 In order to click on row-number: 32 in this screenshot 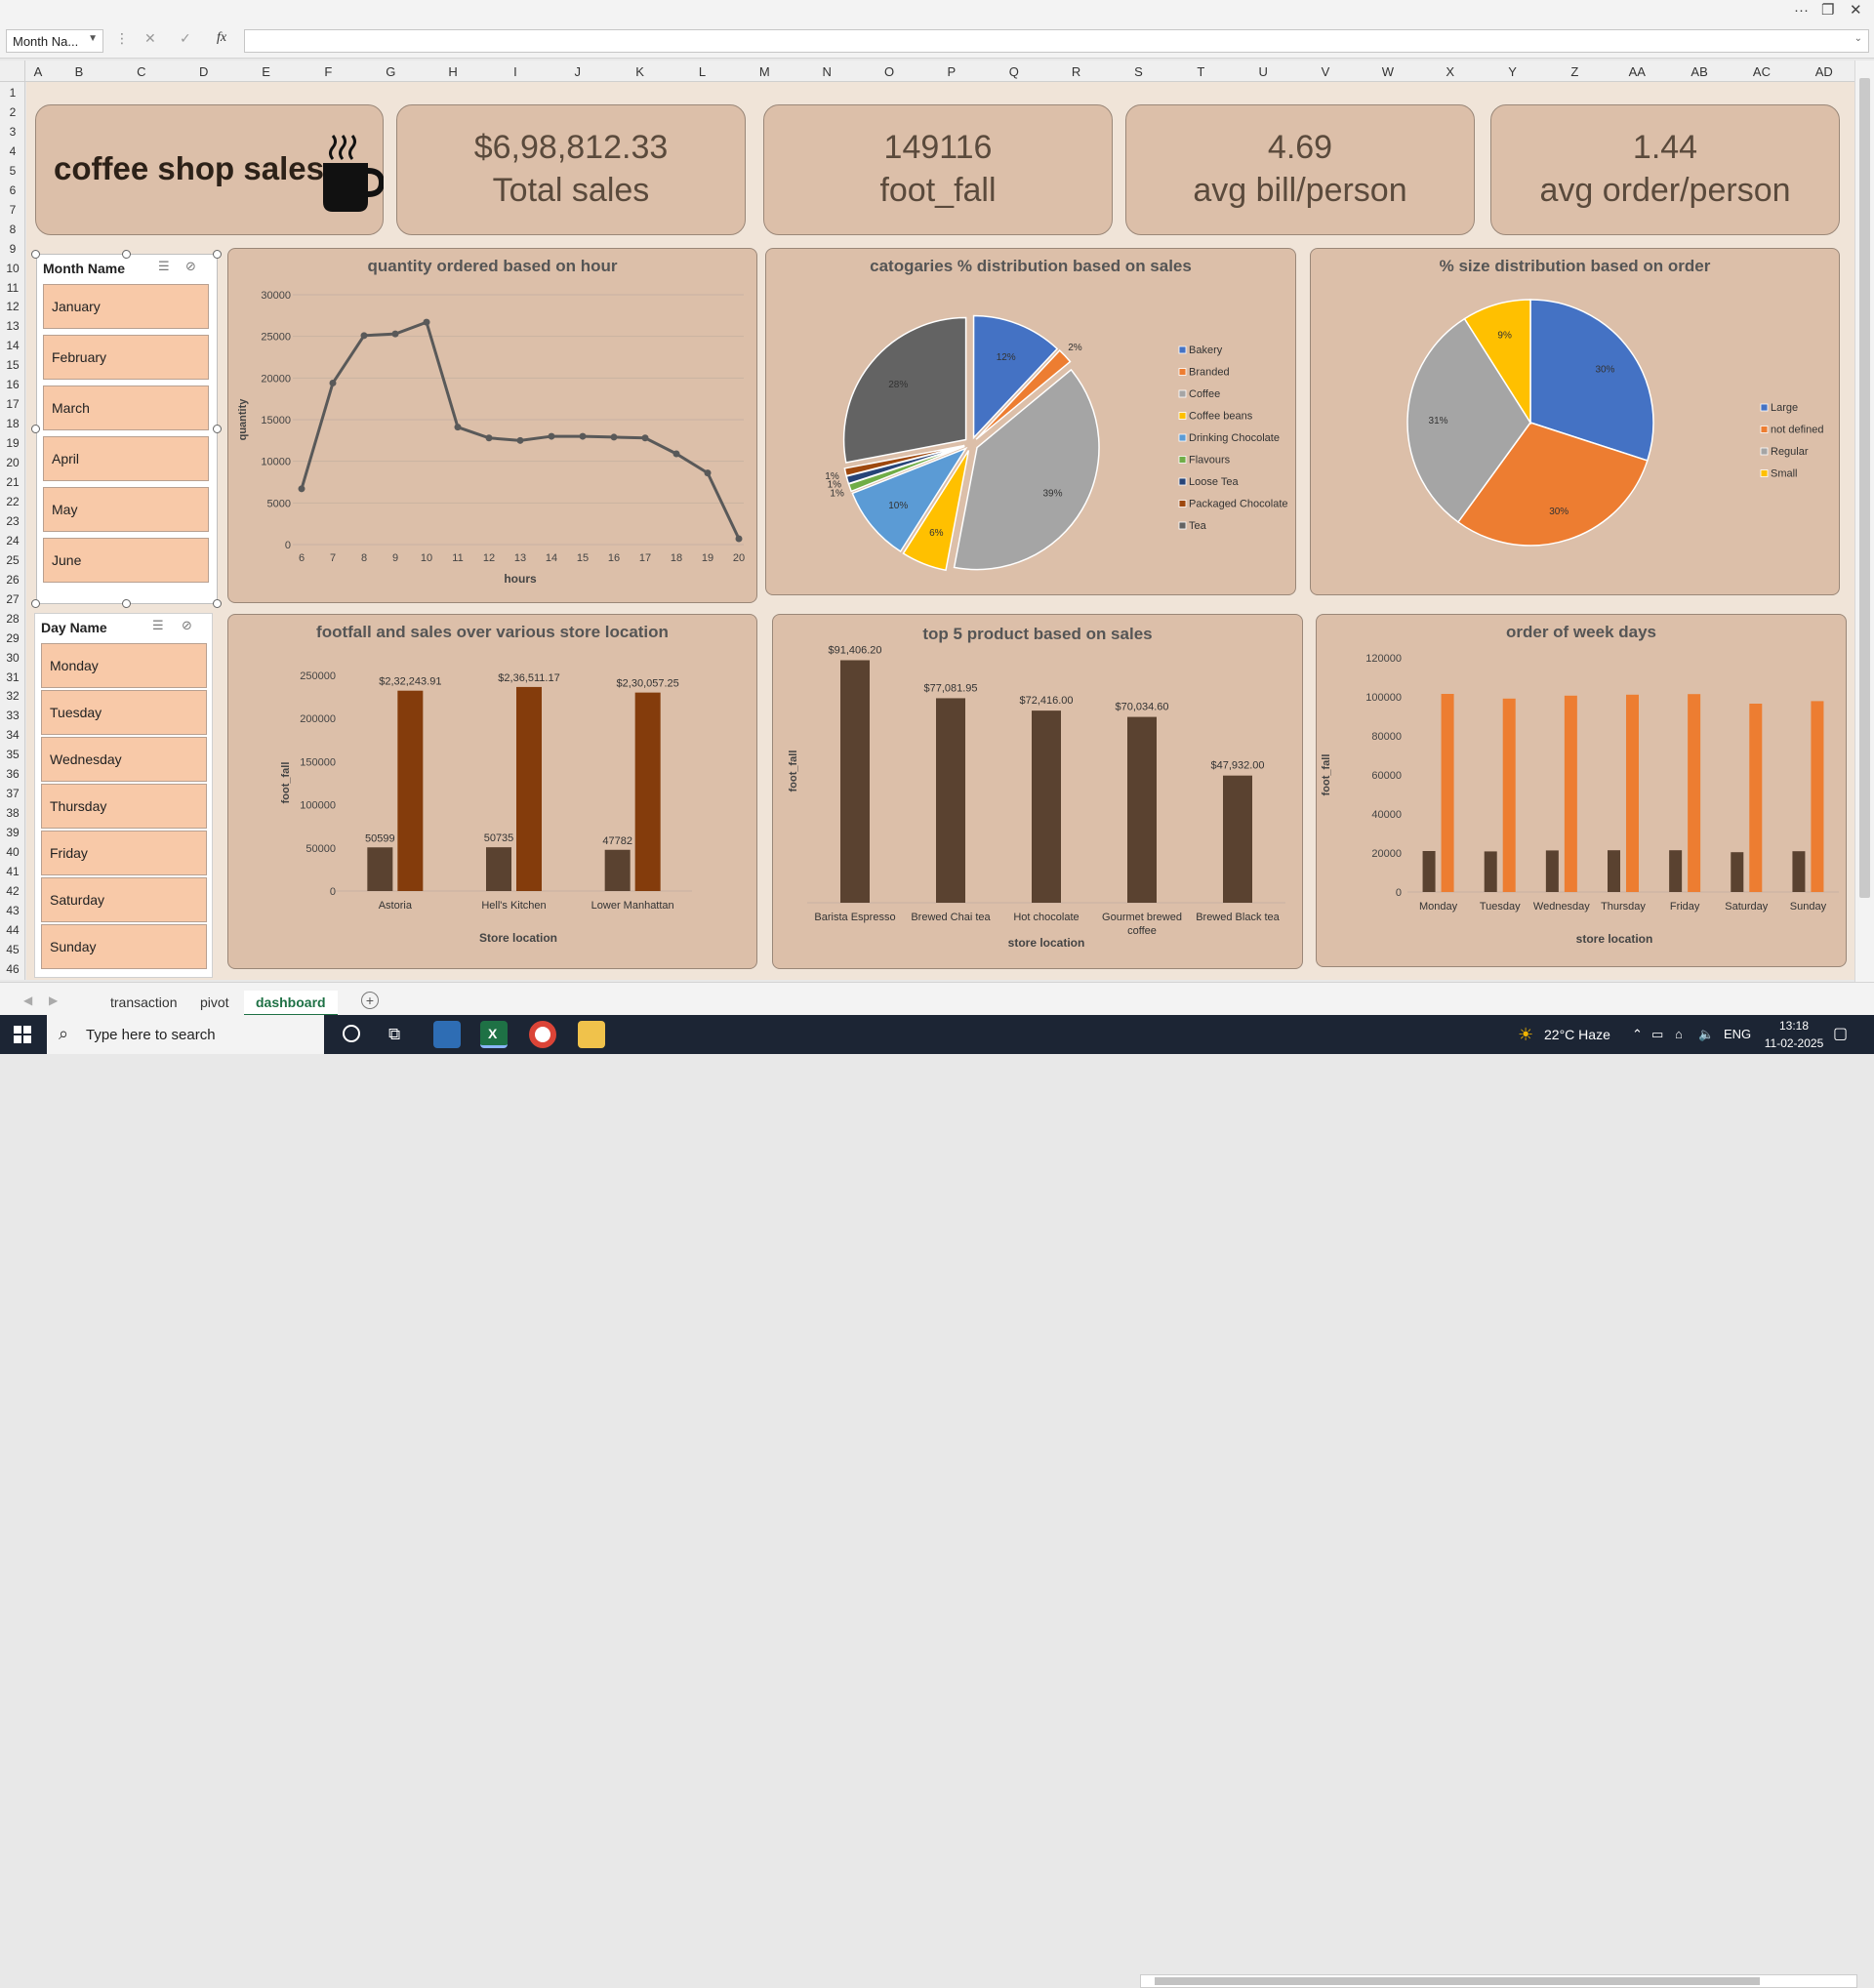, I will do `click(12, 696)`.